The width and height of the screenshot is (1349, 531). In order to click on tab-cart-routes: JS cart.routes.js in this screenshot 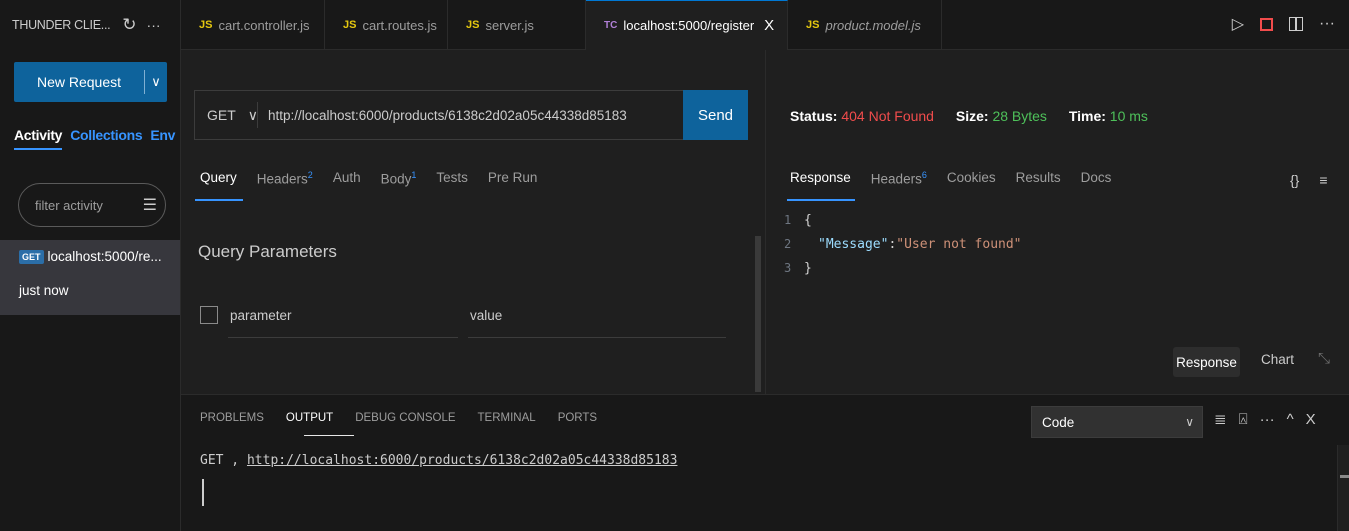, I will do `click(386, 25)`.